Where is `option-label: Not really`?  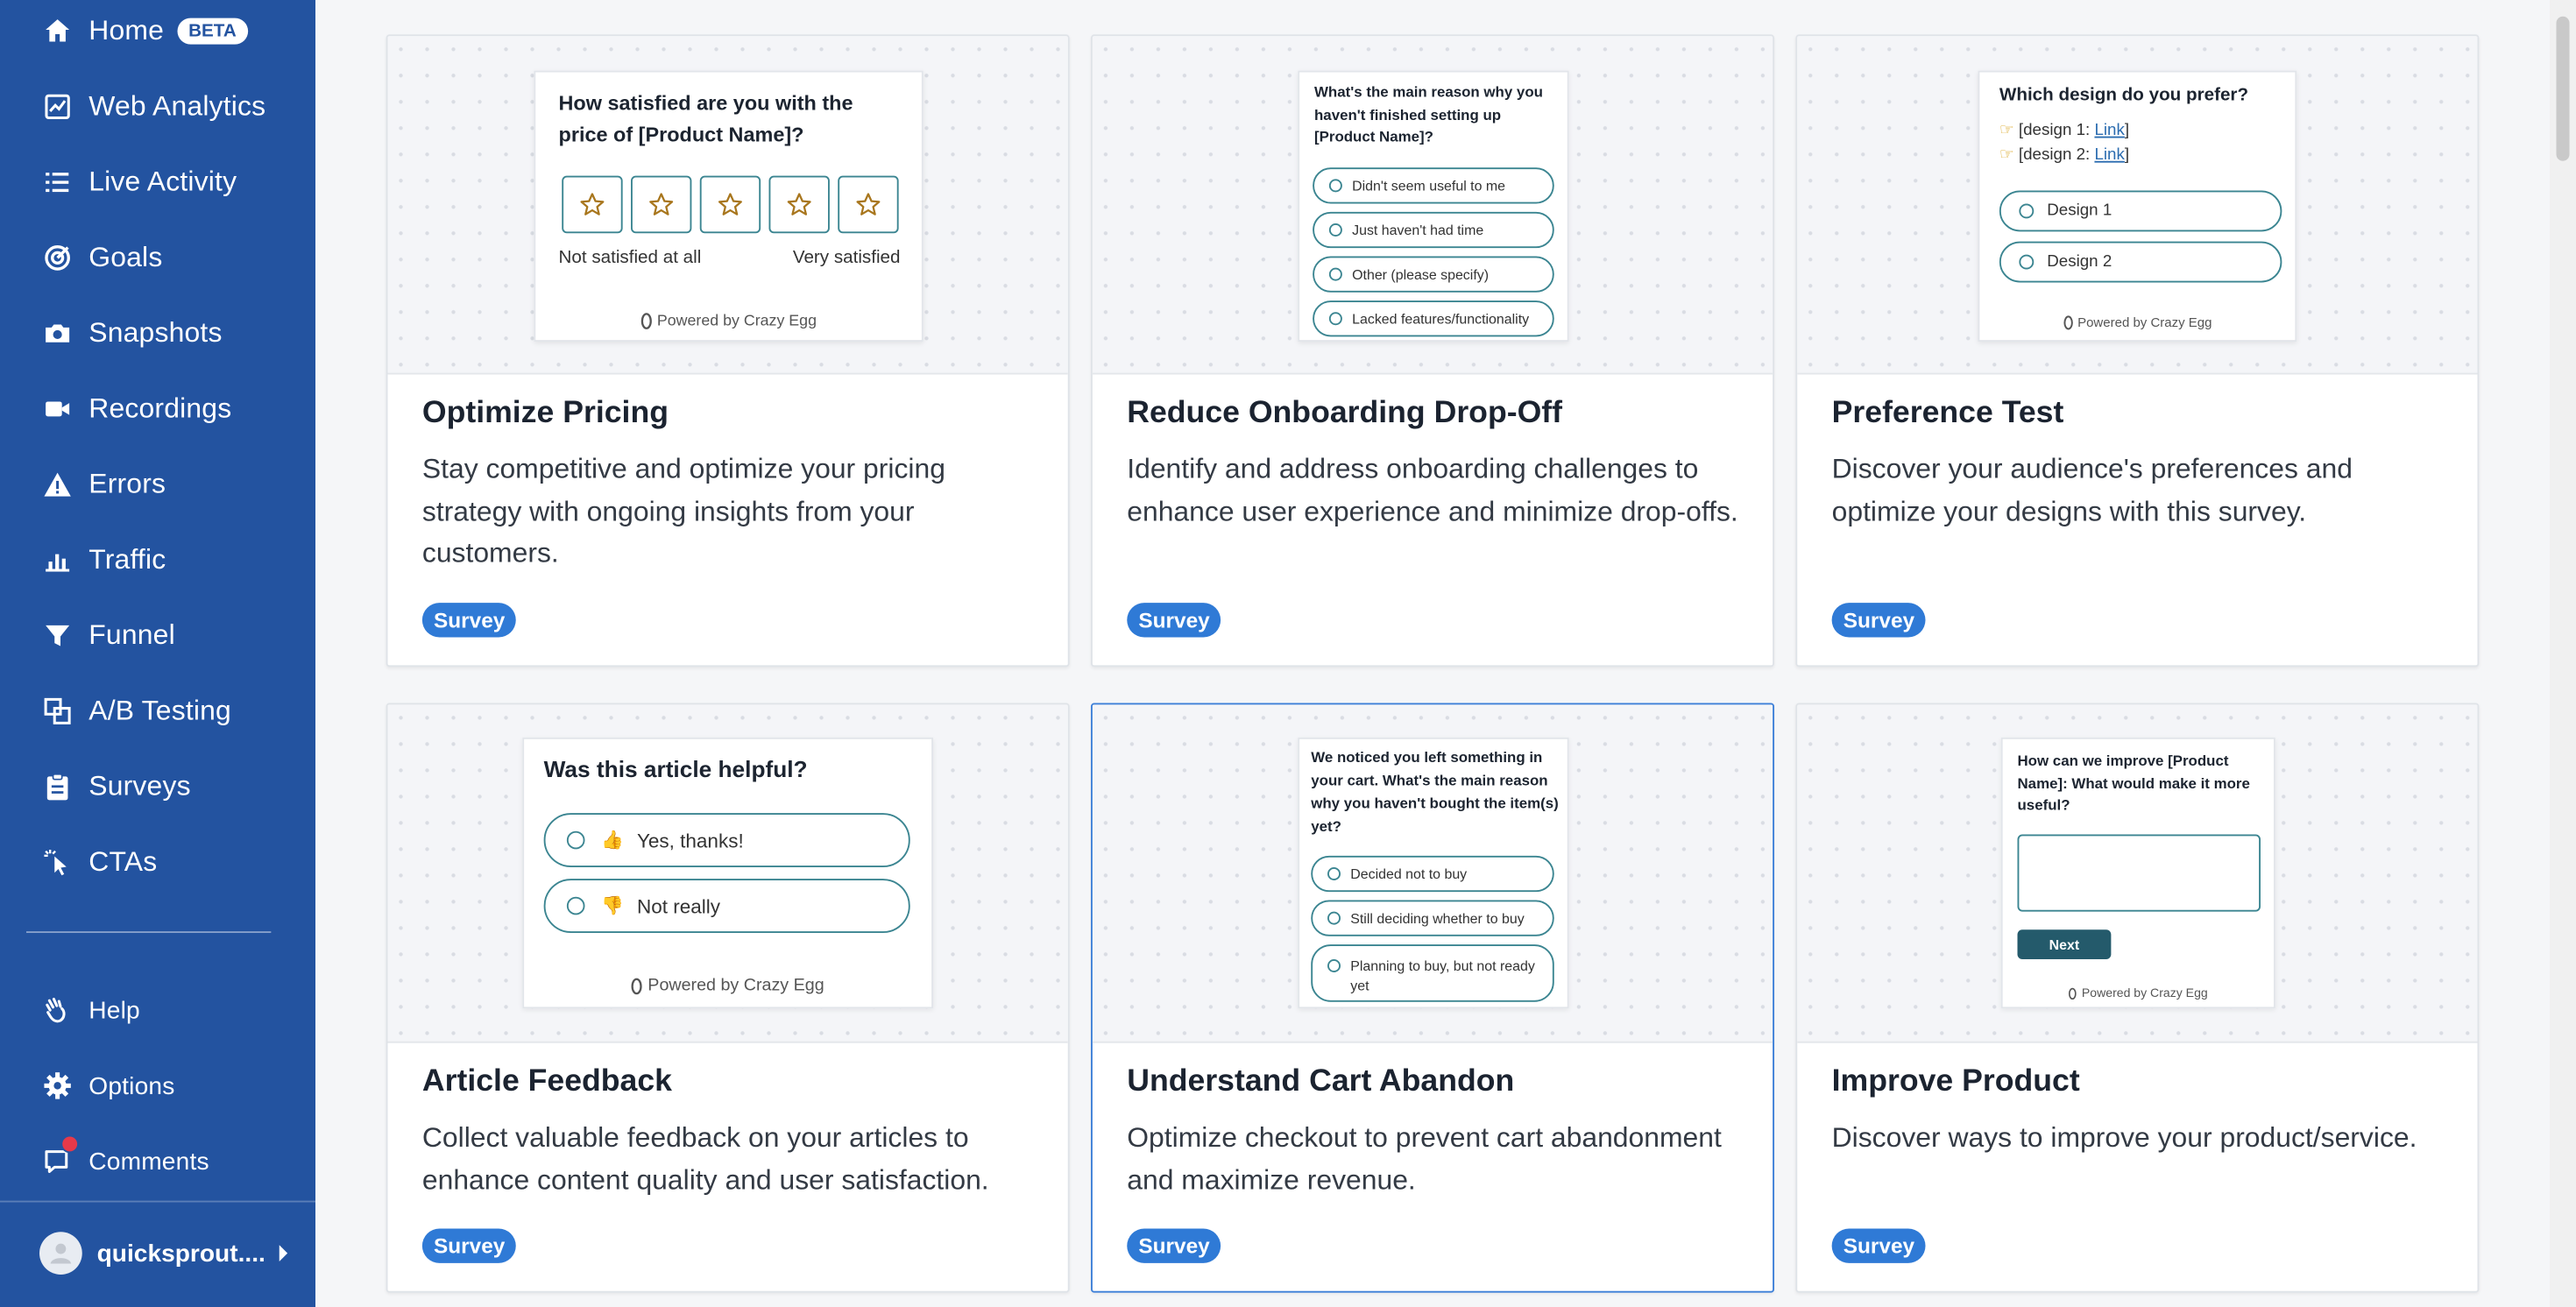 option-label: Not really is located at coordinates (678, 906).